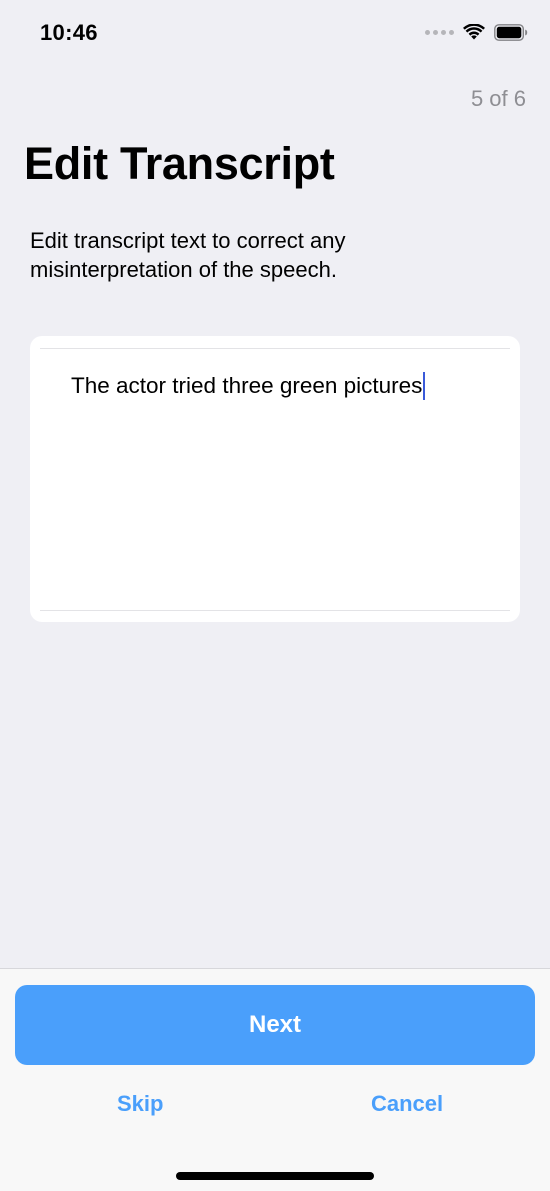  What do you see at coordinates (275, 34) in the screenshot?
I see `status-bar: 10:46` at bounding box center [275, 34].